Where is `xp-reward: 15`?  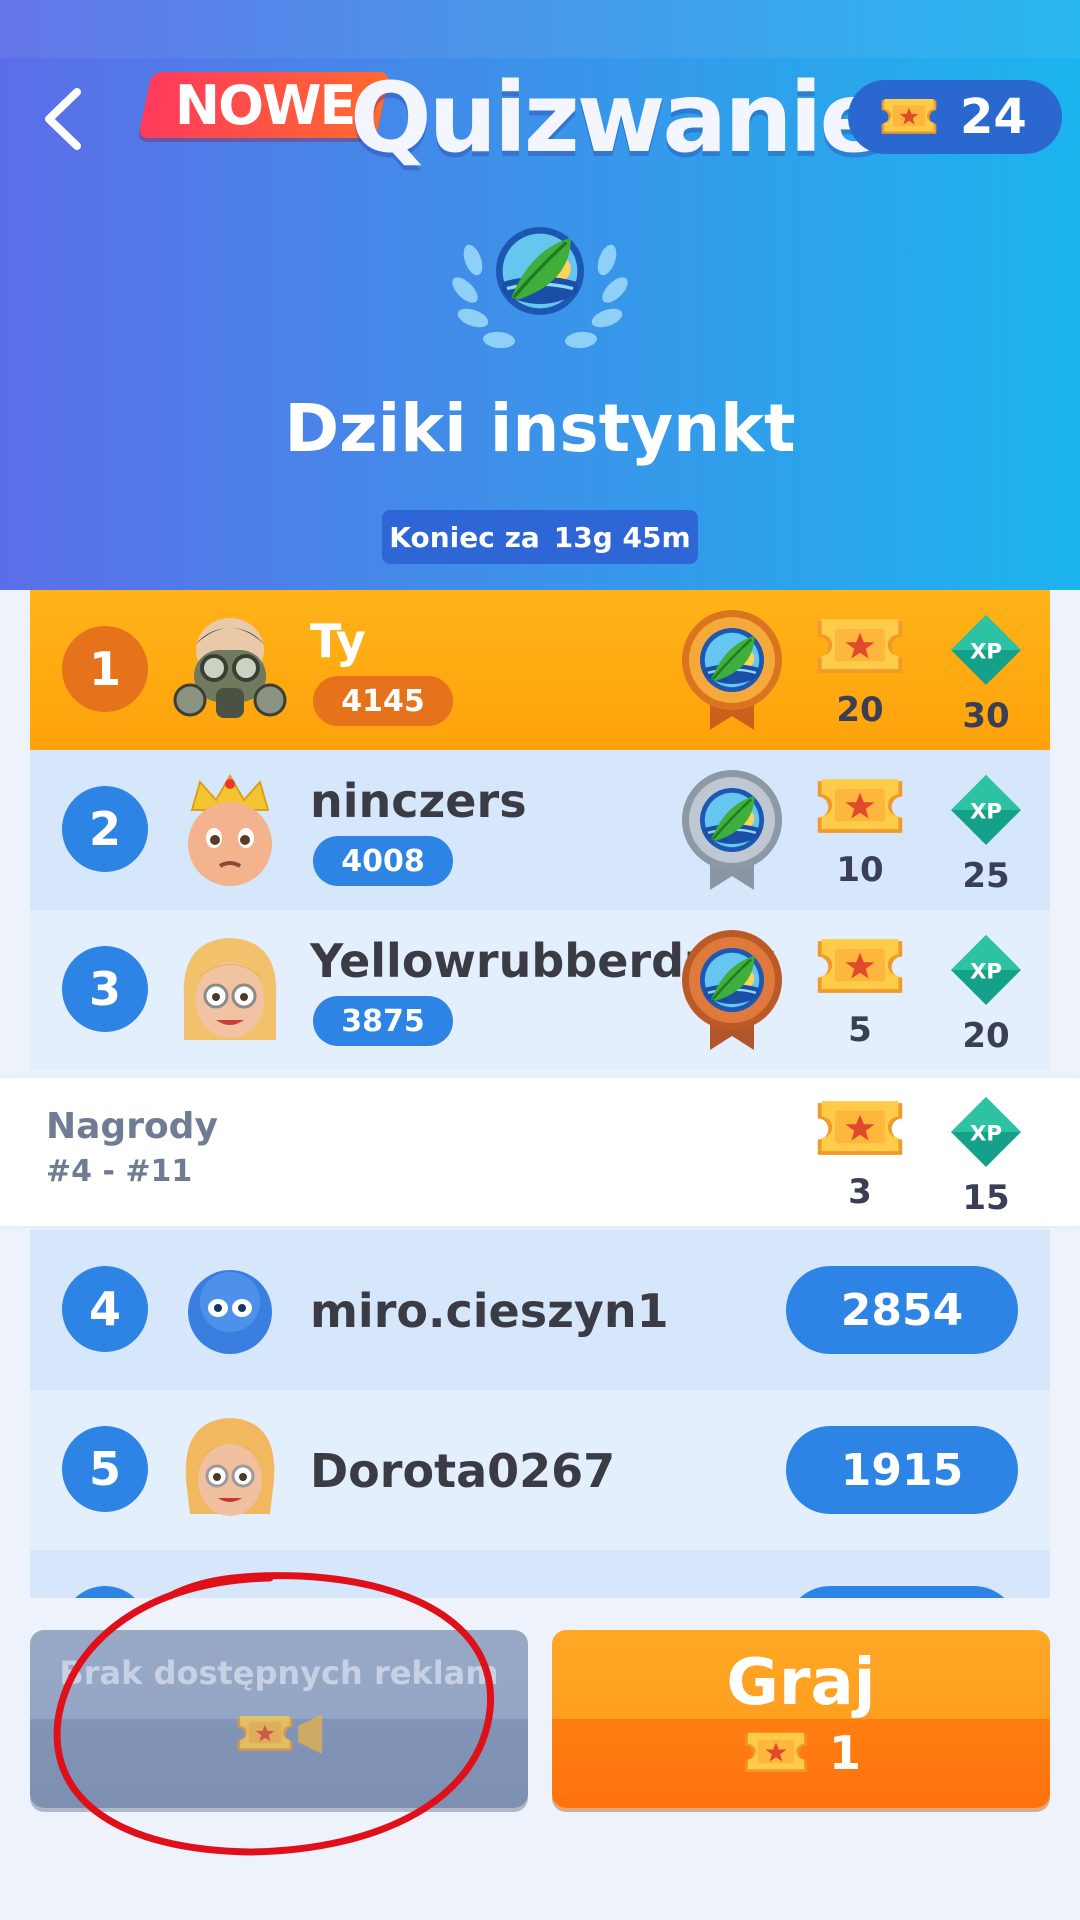 xp-reward: 15 is located at coordinates (986, 1156).